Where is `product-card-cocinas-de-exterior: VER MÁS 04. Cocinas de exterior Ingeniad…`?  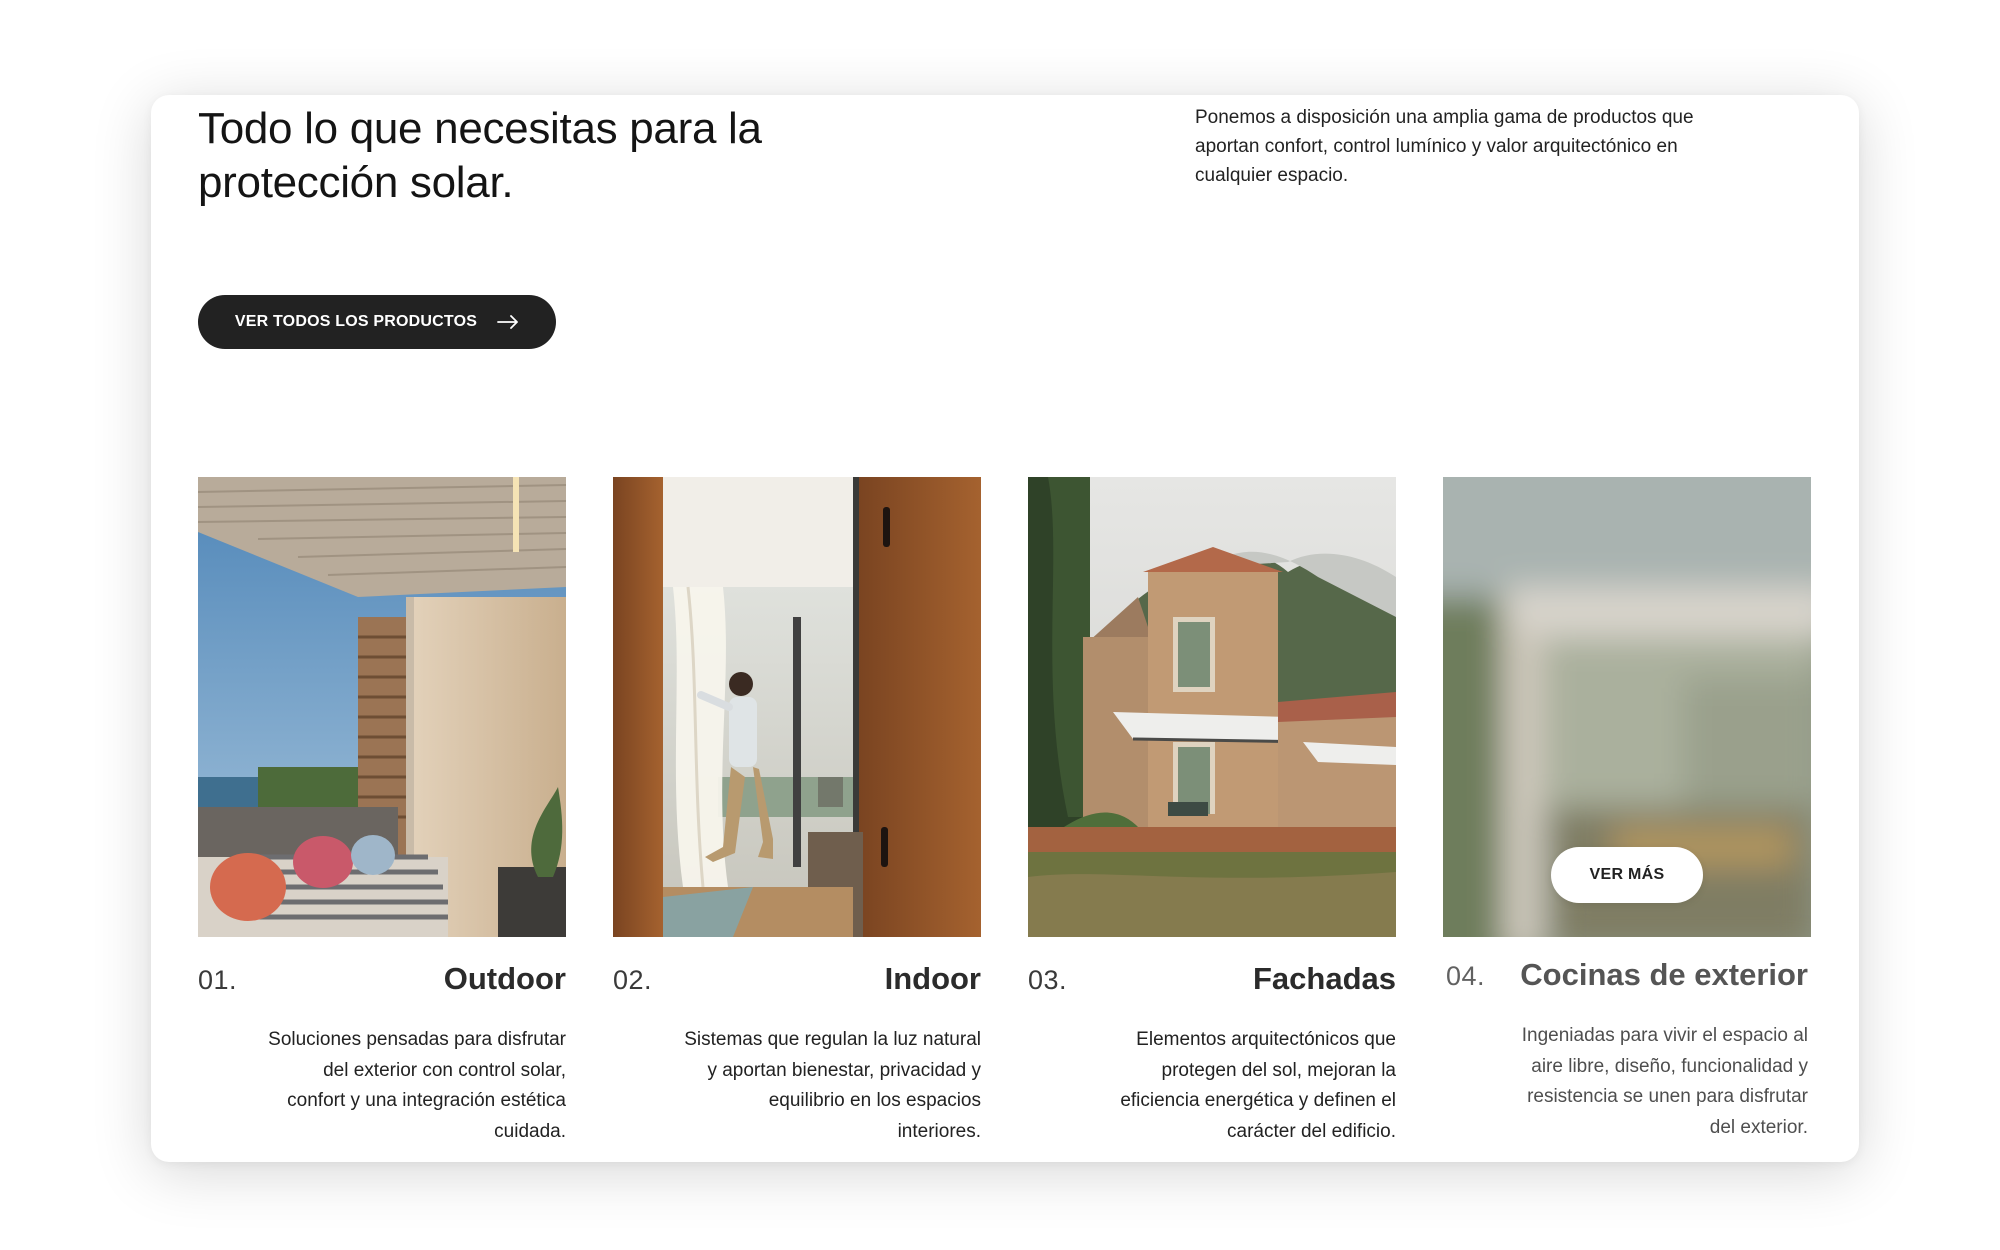 product-card-cocinas-de-exterior: VER MÁS 04. Cocinas de exterior Ingeniad… is located at coordinates (1627, 810).